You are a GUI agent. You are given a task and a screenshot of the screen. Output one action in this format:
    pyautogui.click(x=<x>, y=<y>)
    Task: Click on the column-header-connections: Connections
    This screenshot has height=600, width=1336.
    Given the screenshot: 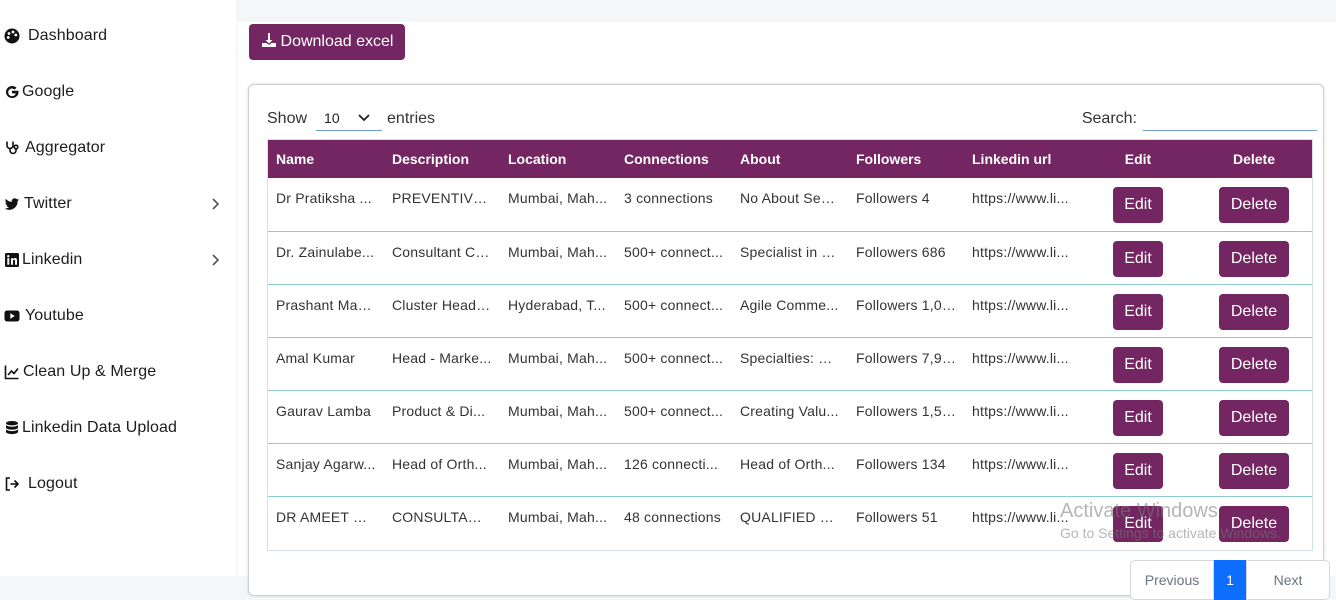 What is the action you would take?
    pyautogui.click(x=674, y=159)
    